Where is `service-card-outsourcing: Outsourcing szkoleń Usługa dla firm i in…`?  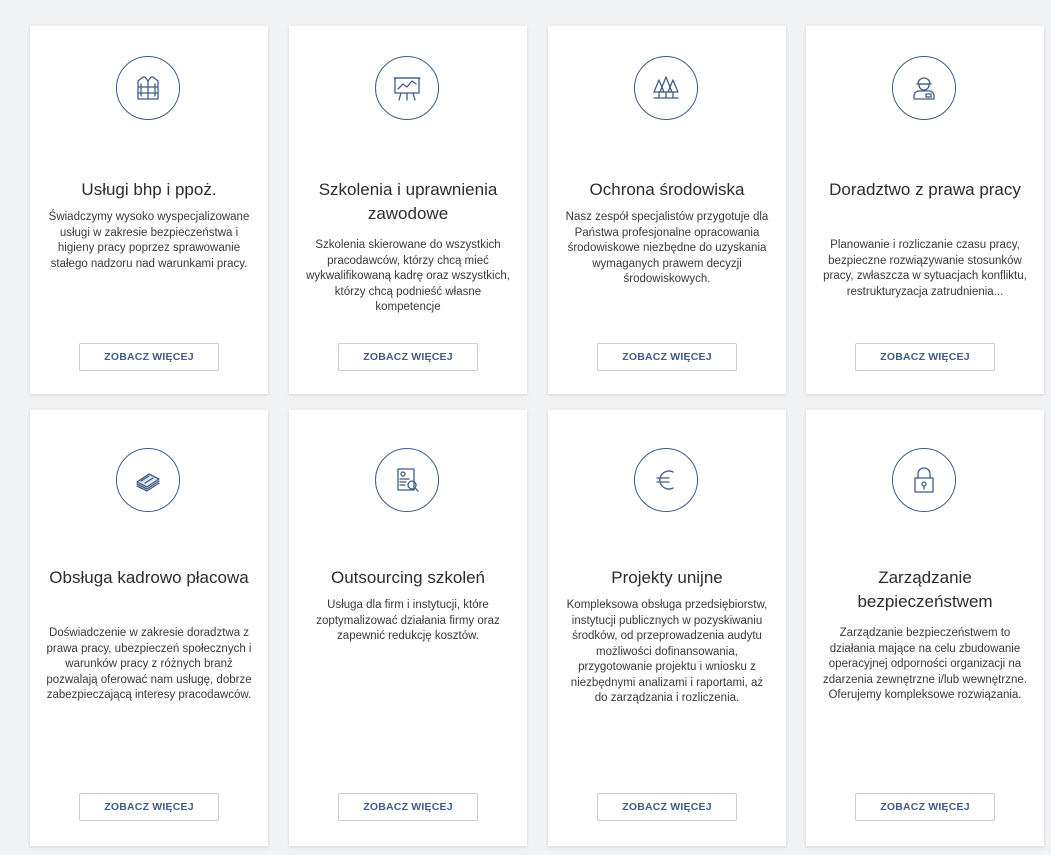
service-card-outsourcing: Outsourcing szkoleń Usługa dla firm i in… is located at coordinates (408, 628).